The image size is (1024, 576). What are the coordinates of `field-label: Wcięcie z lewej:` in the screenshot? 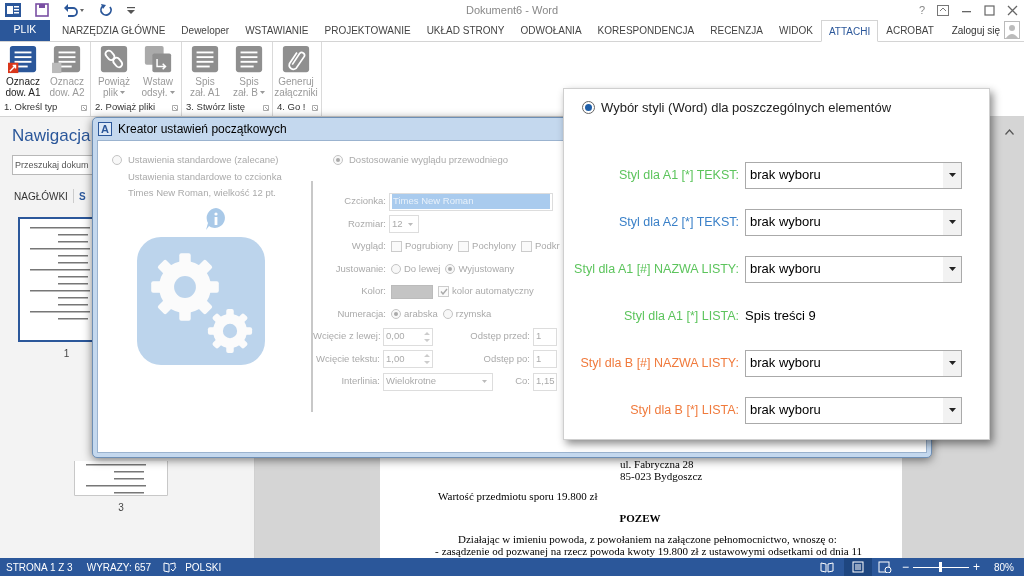 It's located at (347, 336).